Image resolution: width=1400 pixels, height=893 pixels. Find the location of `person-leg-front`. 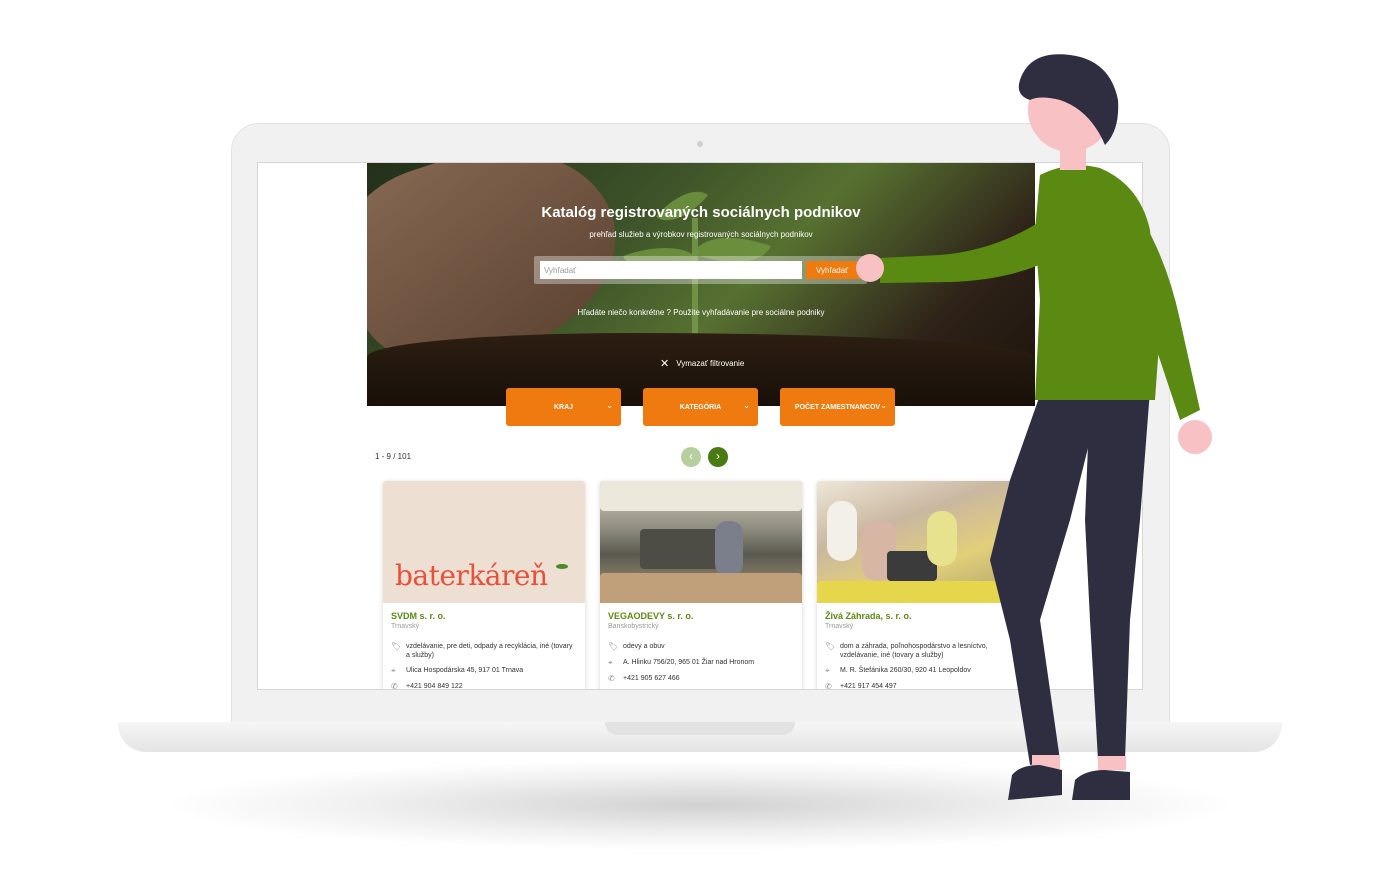

person-leg-front is located at coordinates (1045, 580).